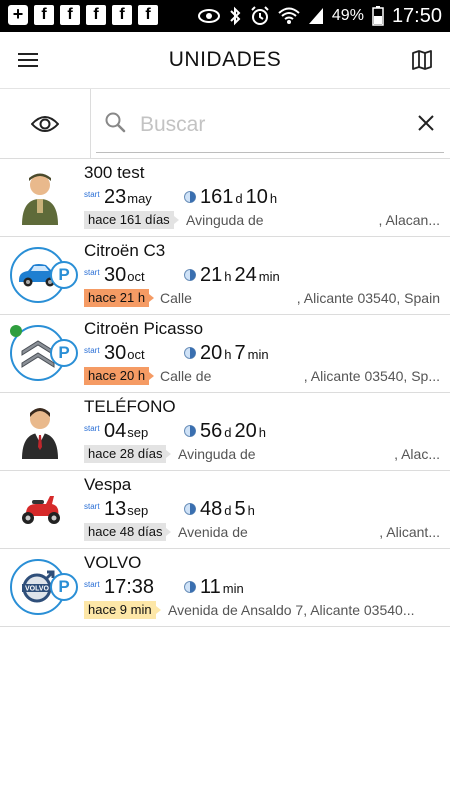 The height and width of the screenshot is (800, 450). I want to click on unit-name: Citroën Picasso, so click(144, 328).